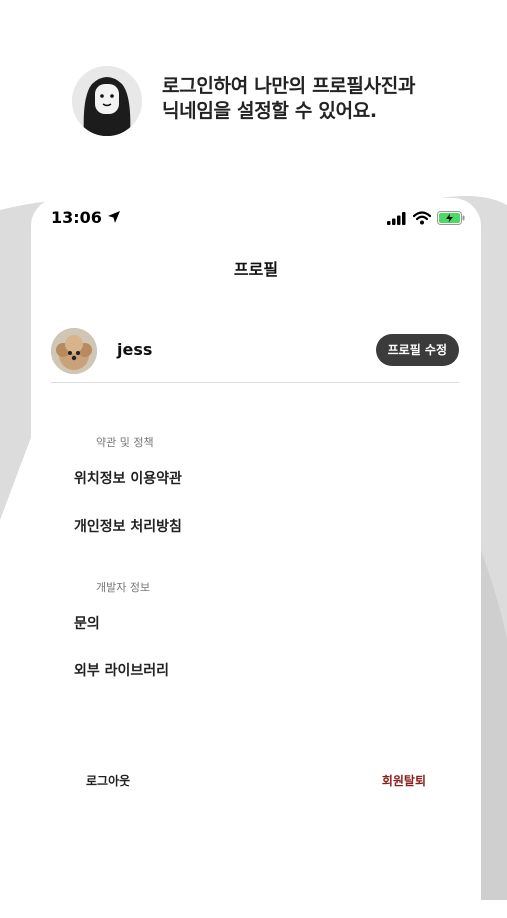  What do you see at coordinates (396, 218) in the screenshot?
I see `cellular-signal-icon` at bounding box center [396, 218].